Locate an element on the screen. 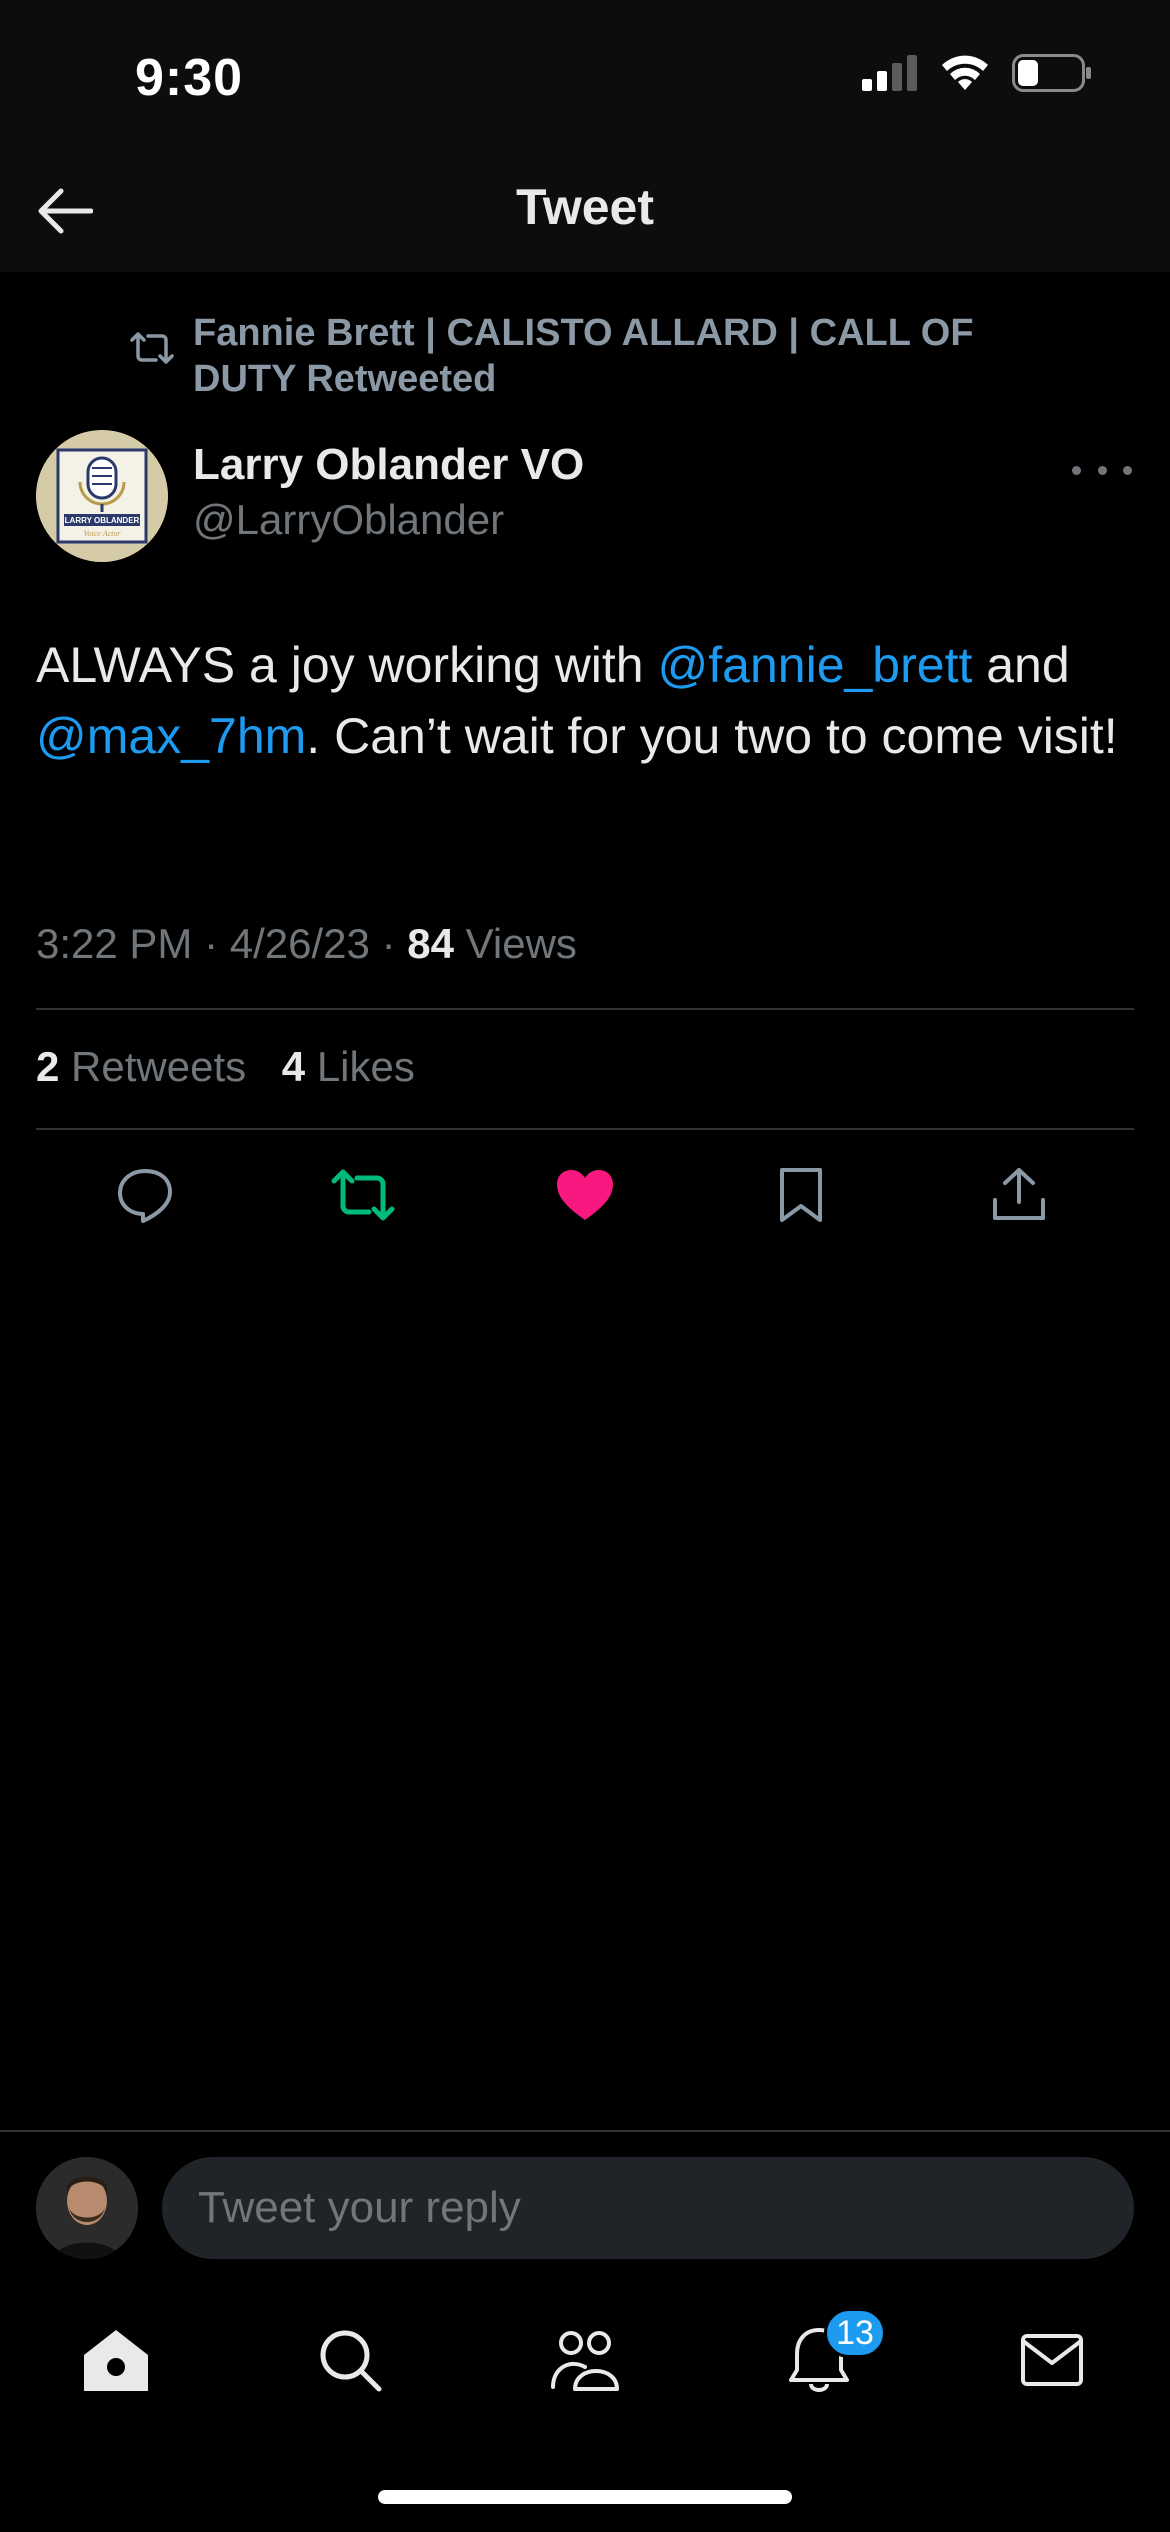 The image size is (1170, 2532). top-header: Tweet is located at coordinates (585, 211).